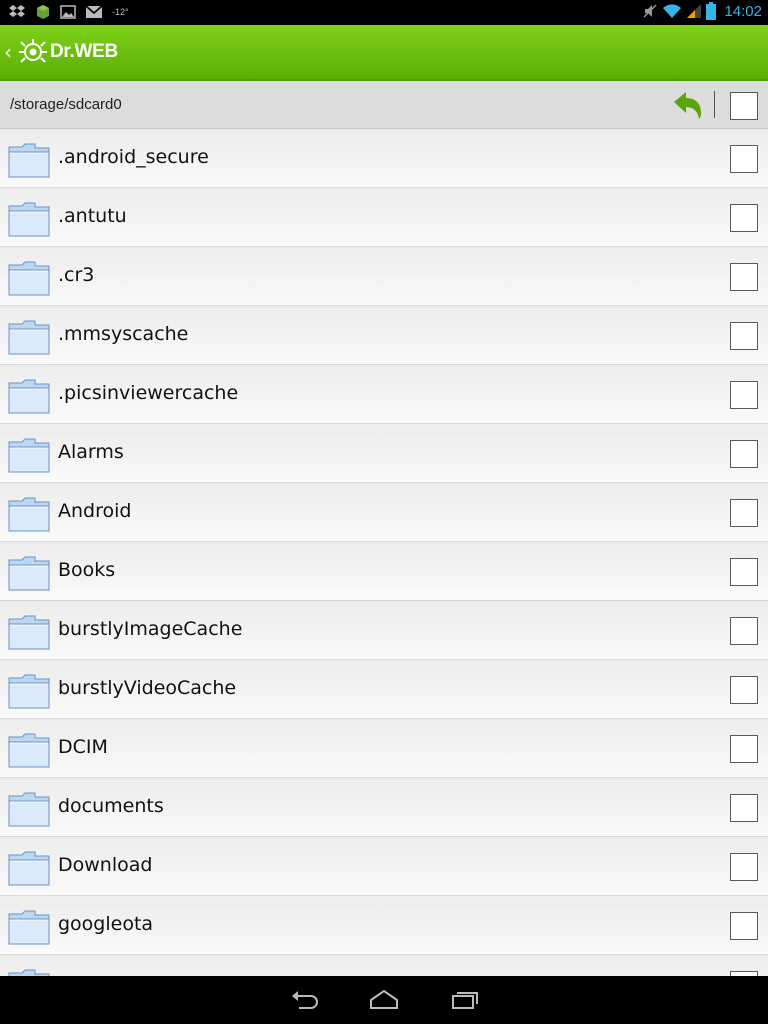 The height and width of the screenshot is (1024, 768). What do you see at coordinates (688, 105) in the screenshot?
I see `navigate-up-icon` at bounding box center [688, 105].